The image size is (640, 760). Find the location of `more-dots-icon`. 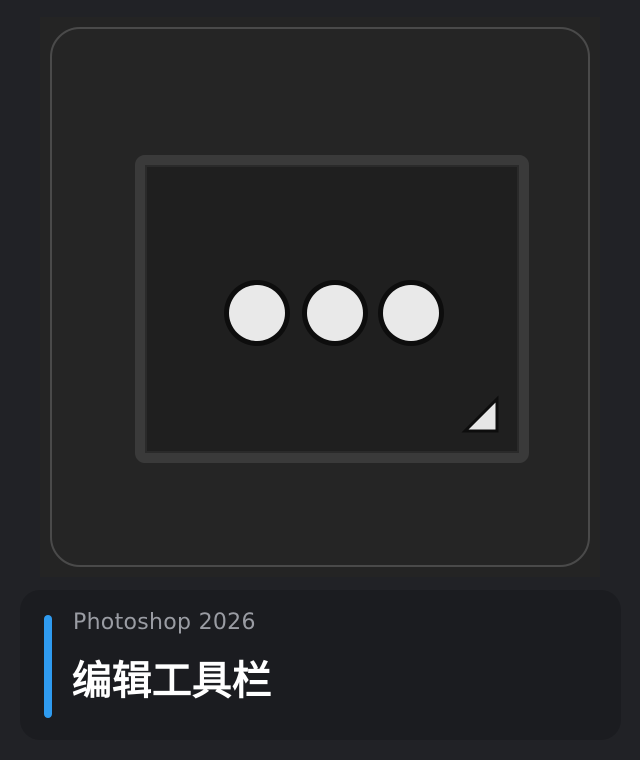

more-dots-icon is located at coordinates (339, 313).